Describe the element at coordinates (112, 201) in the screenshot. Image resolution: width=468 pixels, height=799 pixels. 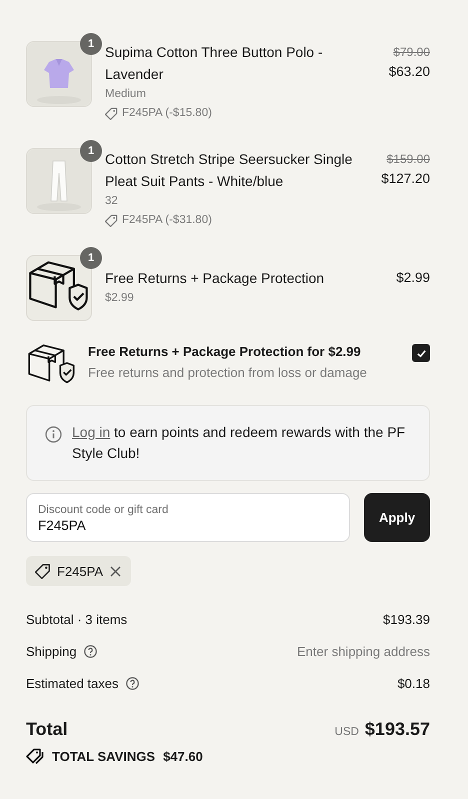
I see `variant-text: 32` at that location.